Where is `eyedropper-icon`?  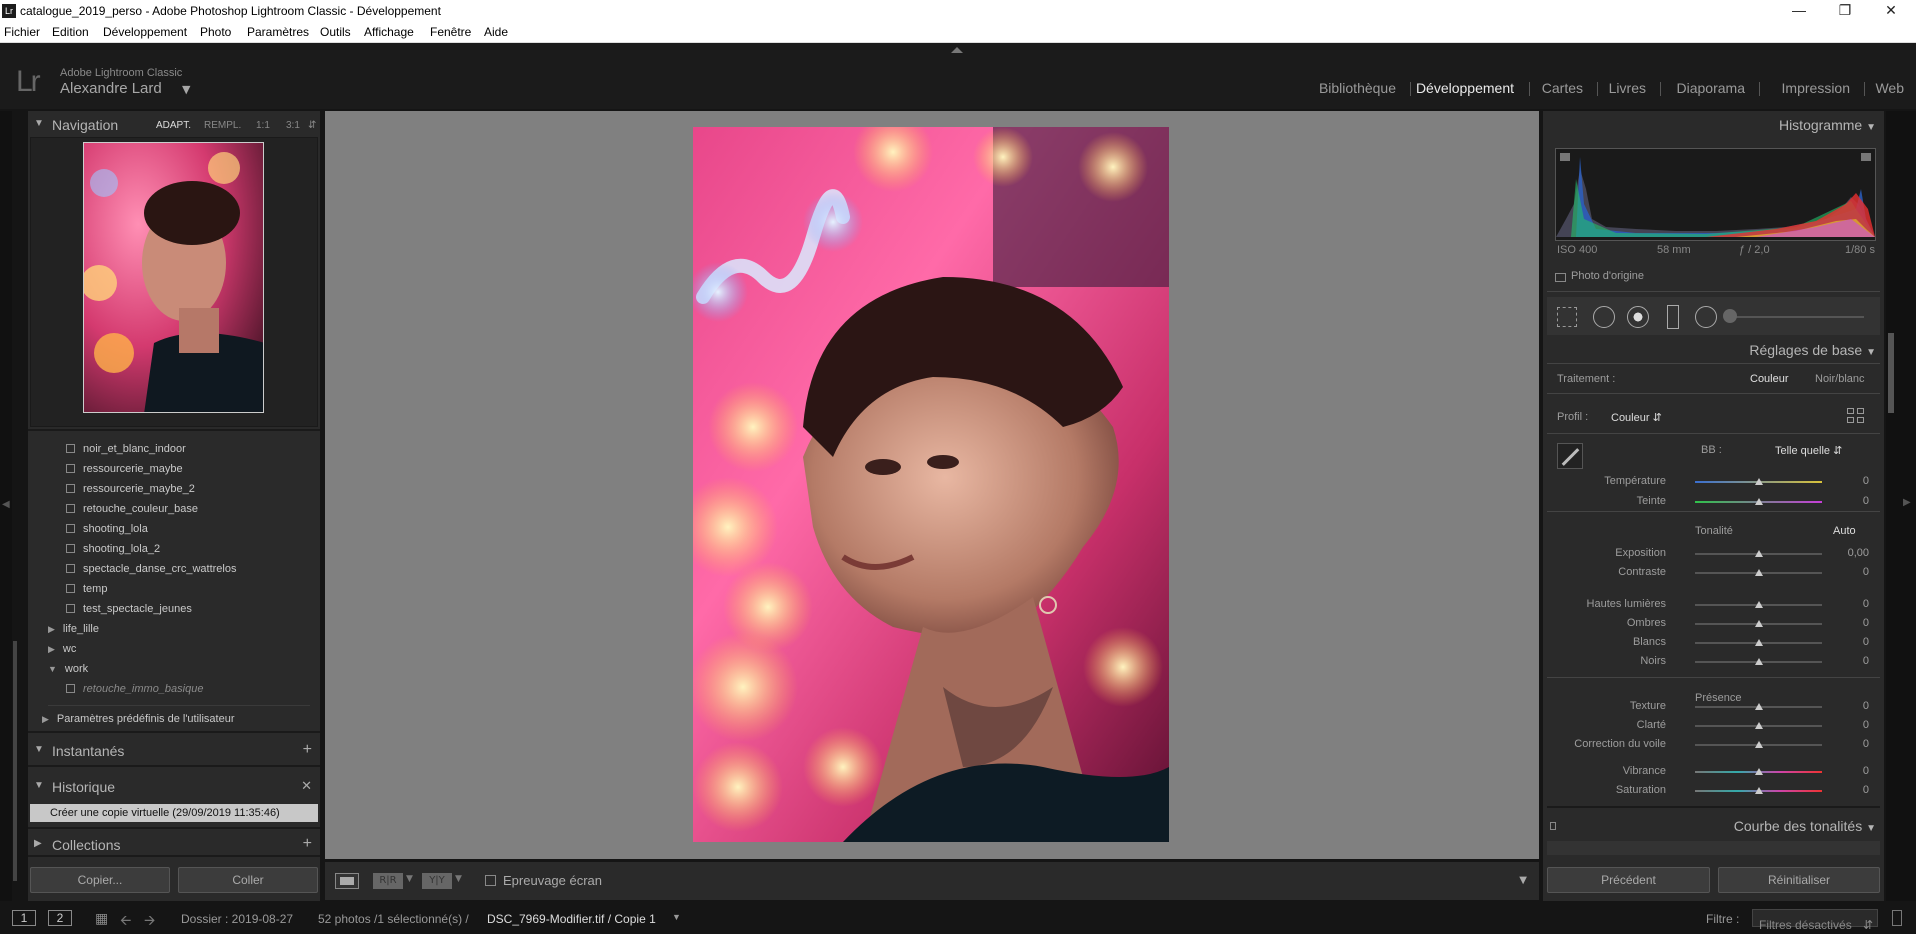
eyedropper-icon is located at coordinates (1570, 456).